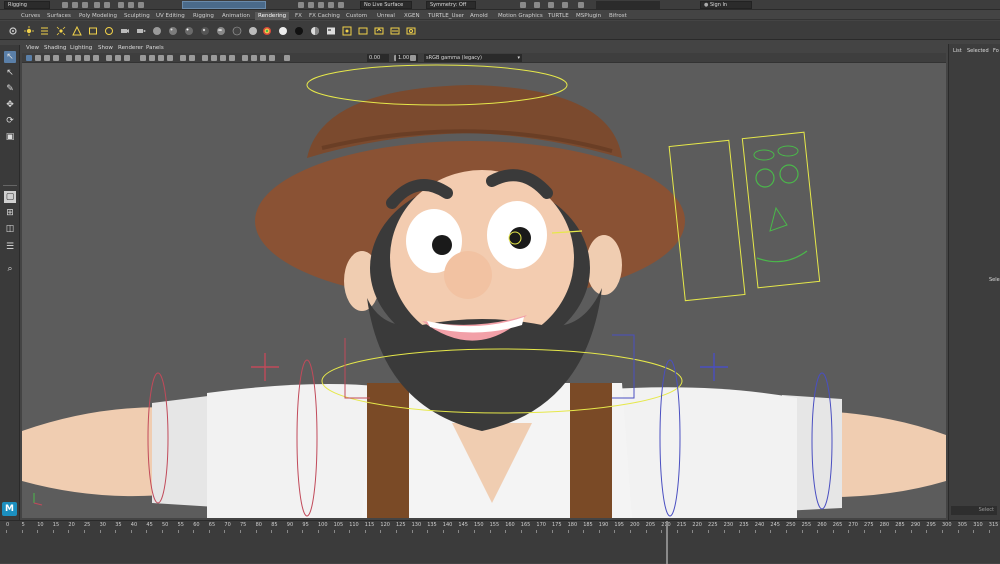  What do you see at coordinates (203, 16) in the screenshot?
I see `tab-rigging: Rigging` at bounding box center [203, 16].